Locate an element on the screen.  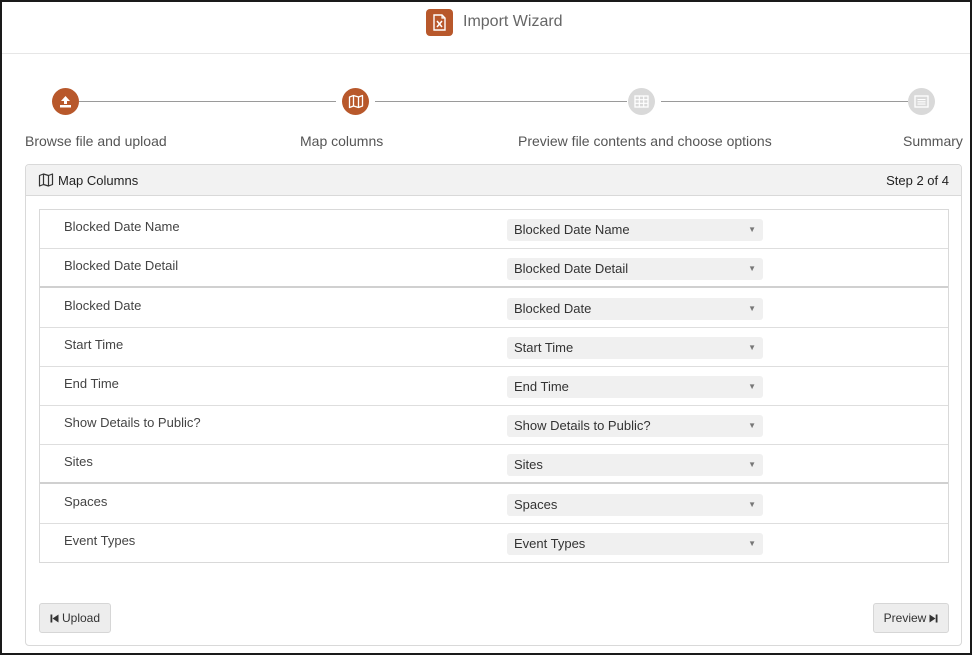
mapping-select-value: Sites is located at coordinates (528, 464).